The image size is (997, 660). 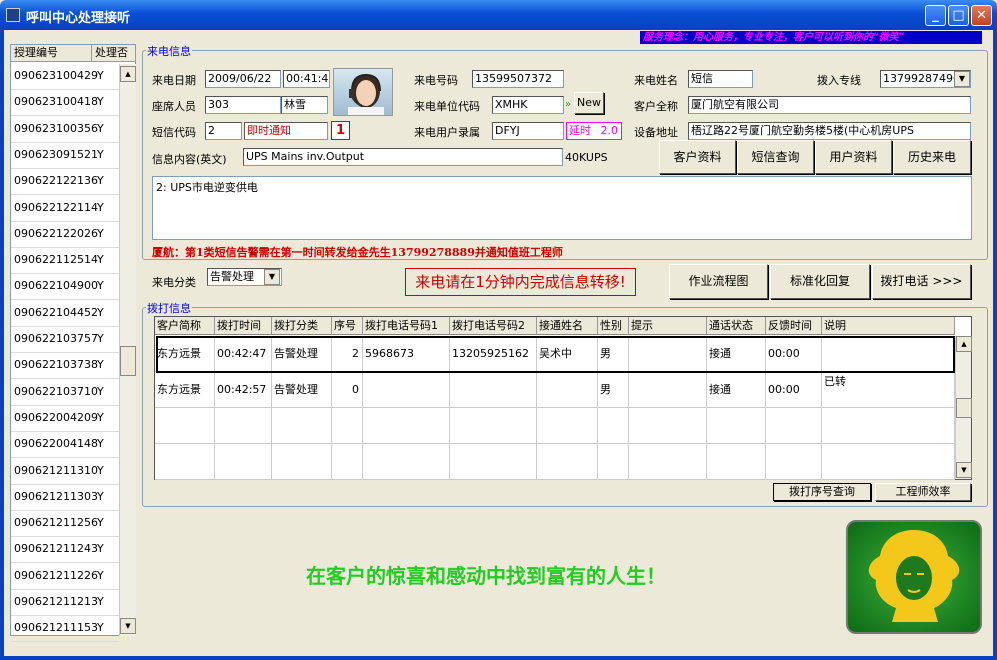 What do you see at coordinates (65, 472) in the screenshot?
I see `list-item: 090621211310 Y` at bounding box center [65, 472].